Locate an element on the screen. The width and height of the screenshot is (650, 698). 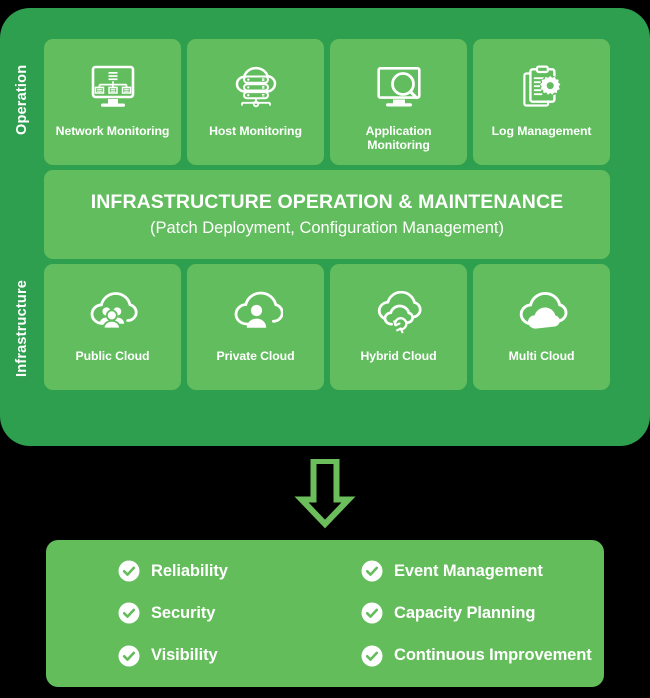
tile-label: Log Management is located at coordinates (541, 131).